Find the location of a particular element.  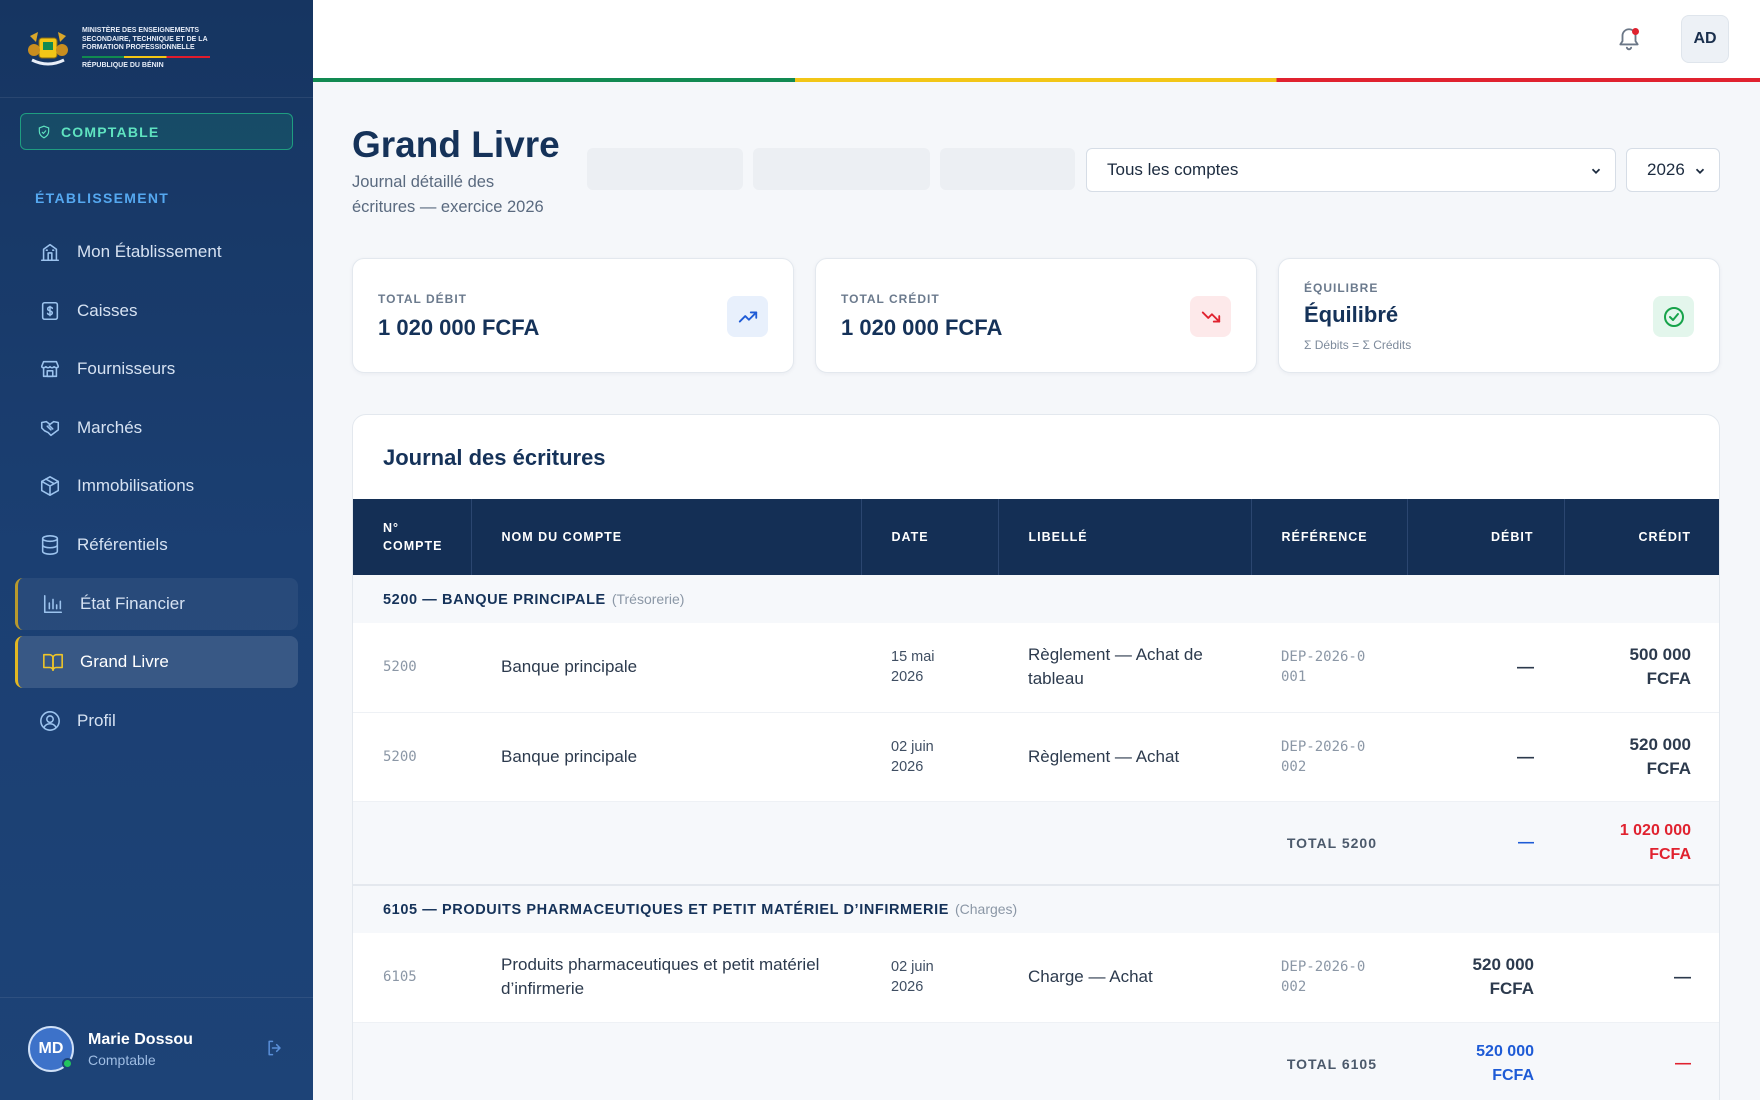

database-icon is located at coordinates (50, 545).